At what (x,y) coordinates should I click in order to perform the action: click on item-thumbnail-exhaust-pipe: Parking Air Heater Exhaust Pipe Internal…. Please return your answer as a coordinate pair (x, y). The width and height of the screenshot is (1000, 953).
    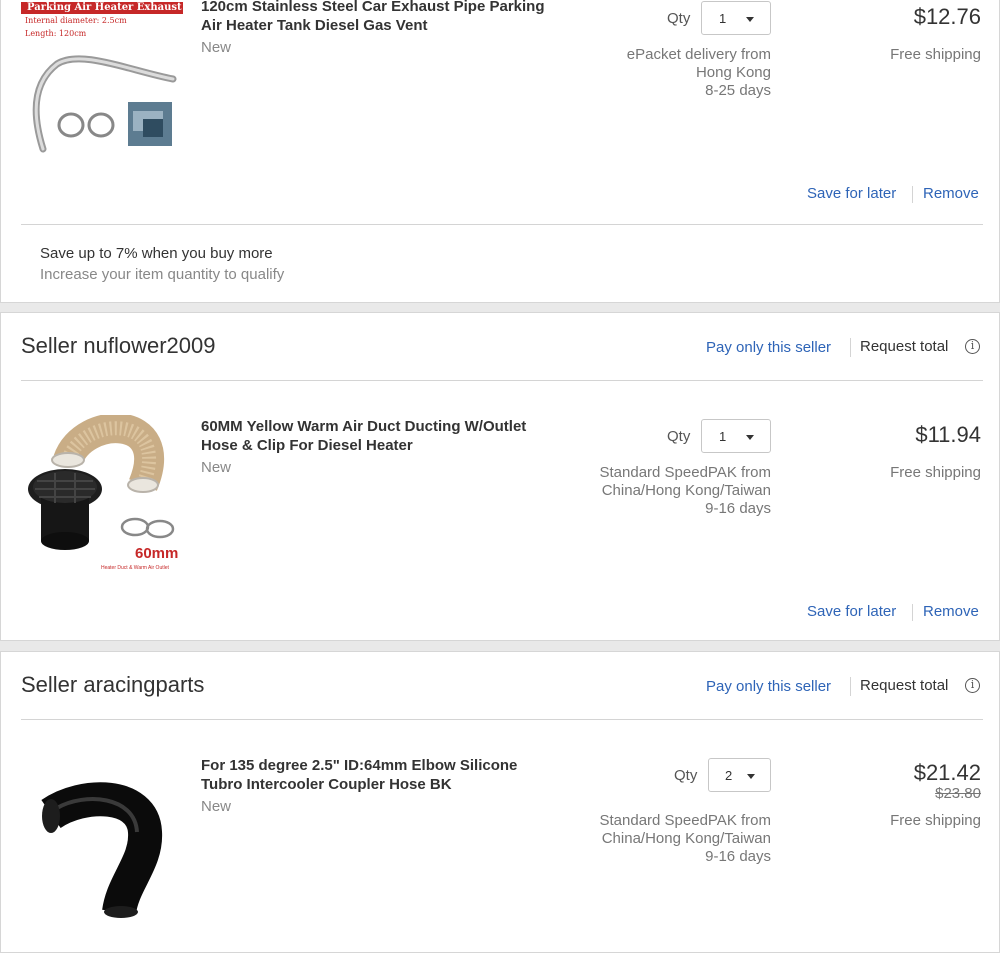
    Looking at the image, I should click on (103, 79).